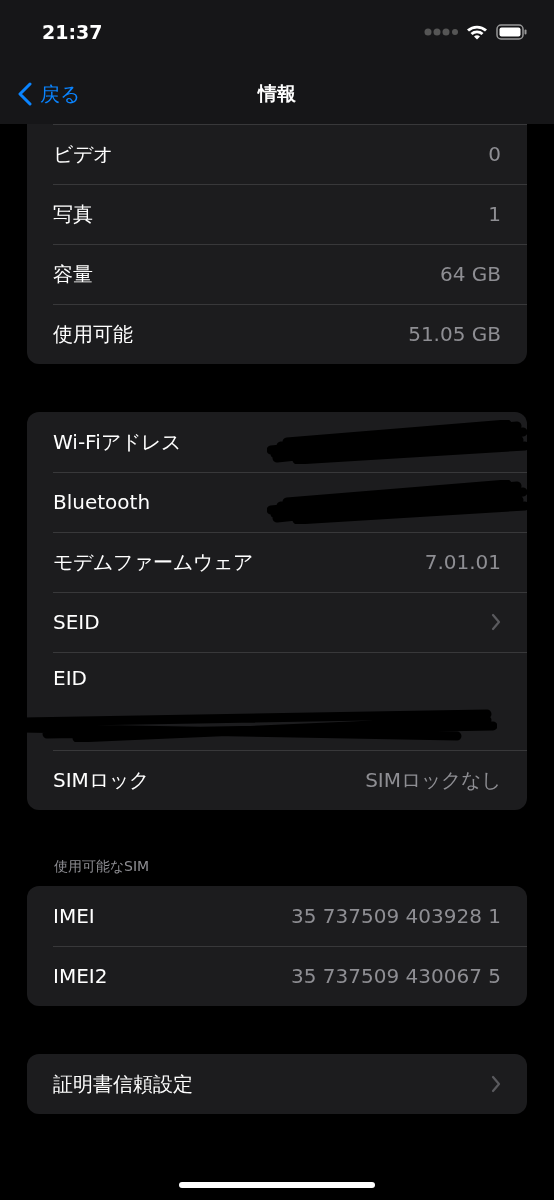  I want to click on row-label: Bluetooth, so click(102, 502).